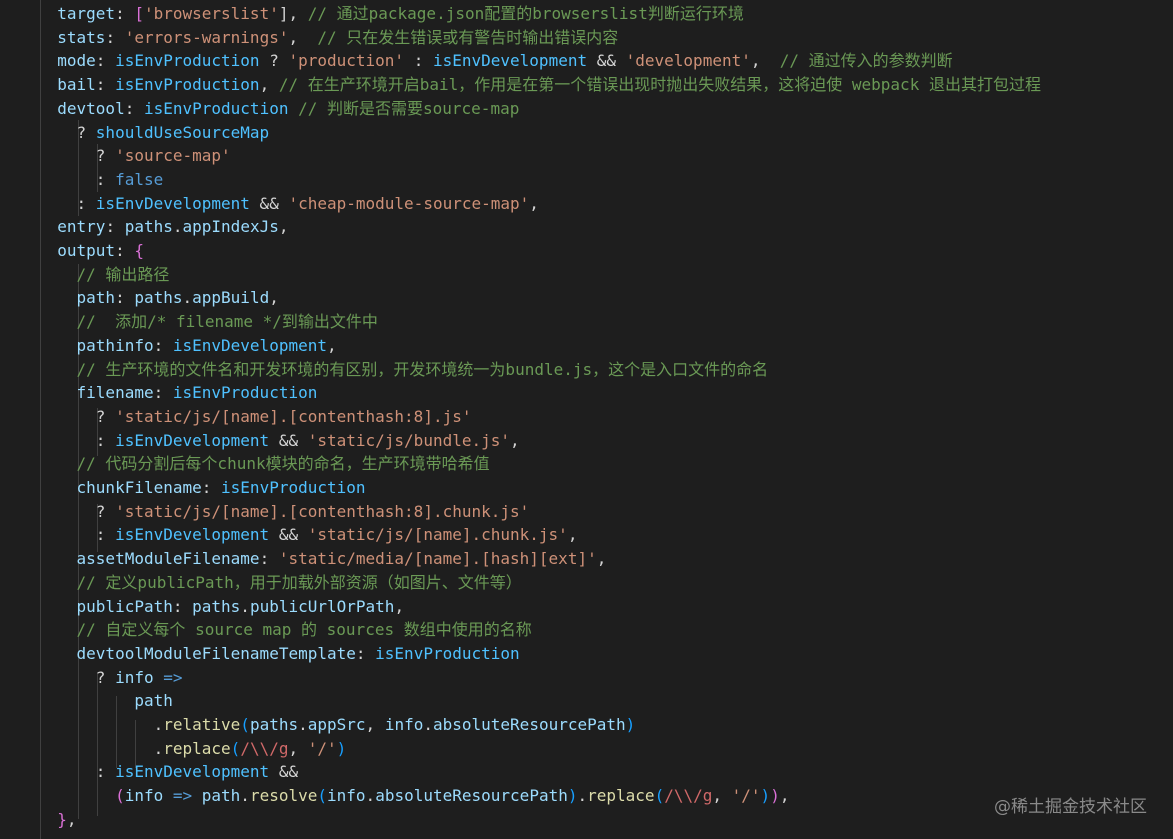 The width and height of the screenshot is (1173, 839). What do you see at coordinates (86, 250) in the screenshot?
I see `code-token-prop: output` at bounding box center [86, 250].